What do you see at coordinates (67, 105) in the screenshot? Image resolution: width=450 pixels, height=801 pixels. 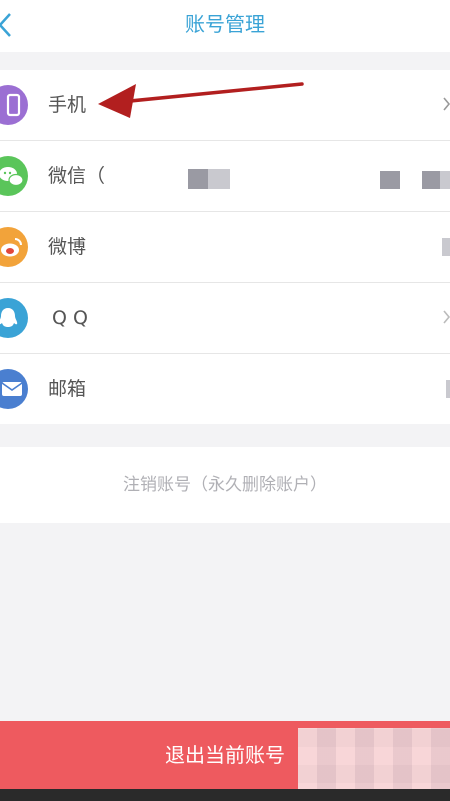 I see `account-label-phone: 手机` at bounding box center [67, 105].